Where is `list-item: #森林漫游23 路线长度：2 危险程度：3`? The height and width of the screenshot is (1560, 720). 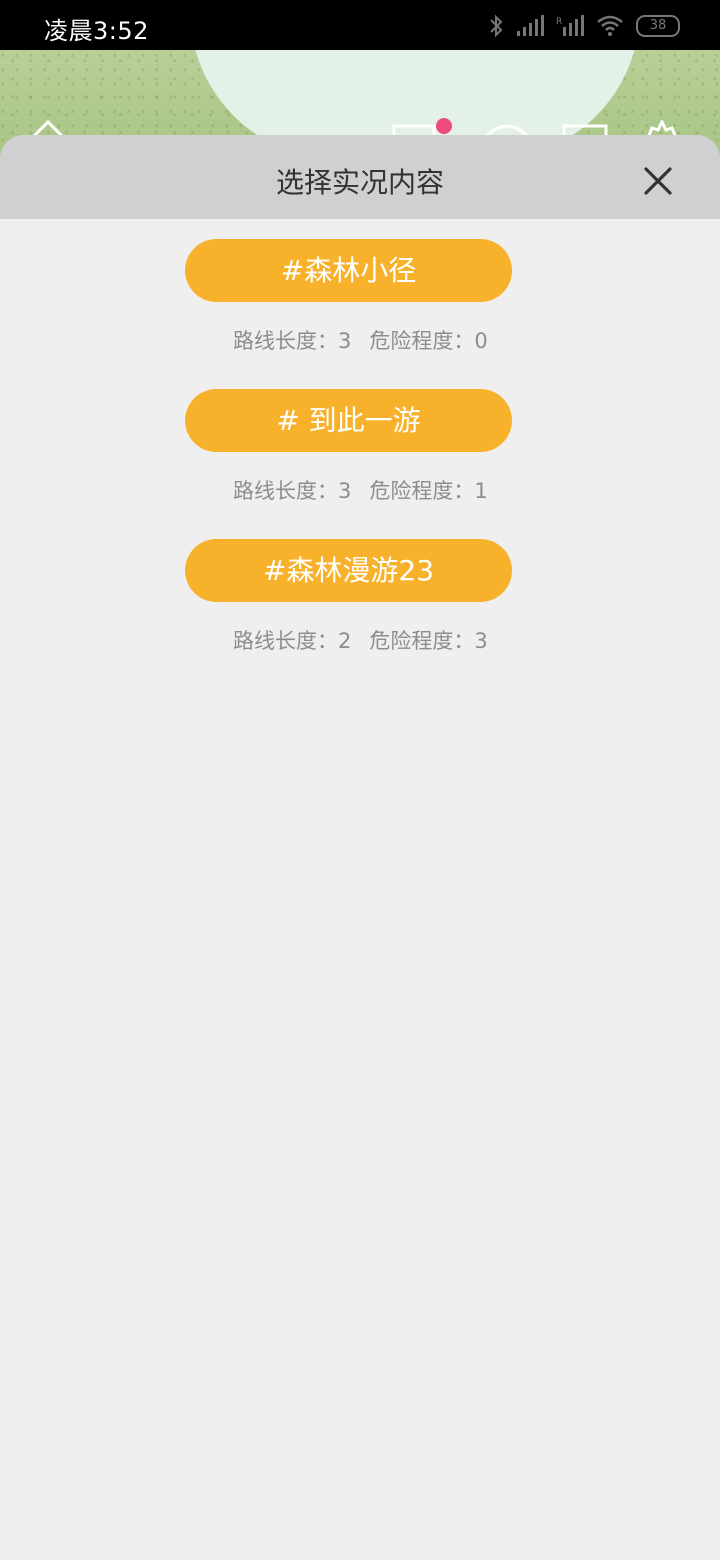
list-item: #森林漫游23 路线长度：2 危险程度：3 is located at coordinates (360, 614).